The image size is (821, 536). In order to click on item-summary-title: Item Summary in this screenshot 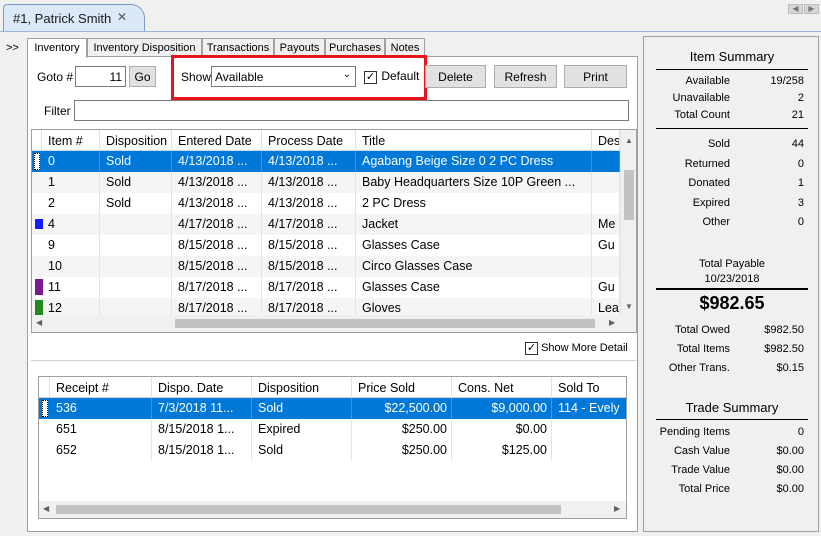, I will do `click(732, 56)`.